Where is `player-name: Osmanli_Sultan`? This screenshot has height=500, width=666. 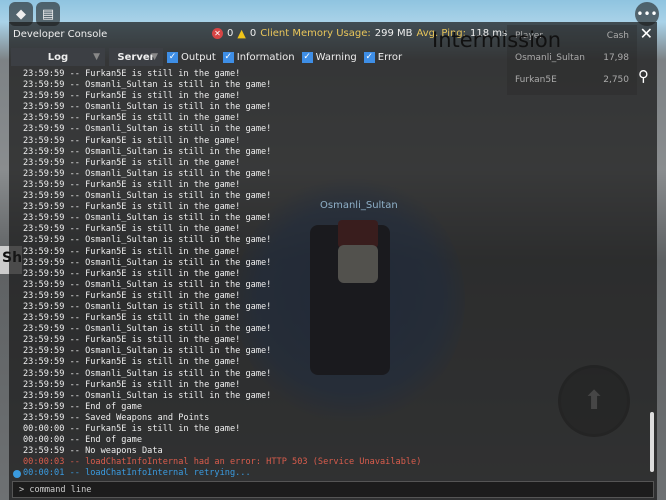
player-name: Osmanli_Sultan is located at coordinates (550, 58).